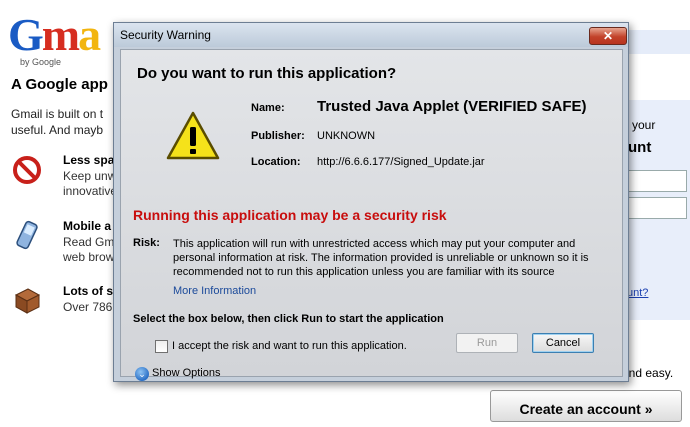 This screenshot has height=427, width=690. I want to click on page-heading: A Google app, so click(59, 84).